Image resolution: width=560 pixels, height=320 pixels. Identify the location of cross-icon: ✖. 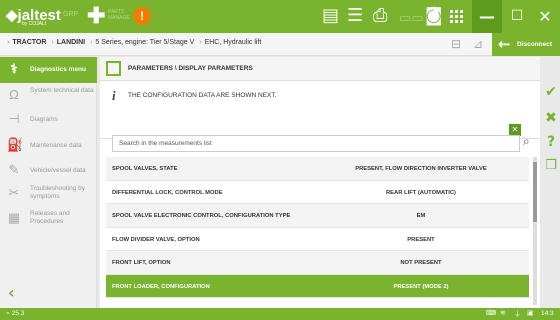
(551, 118).